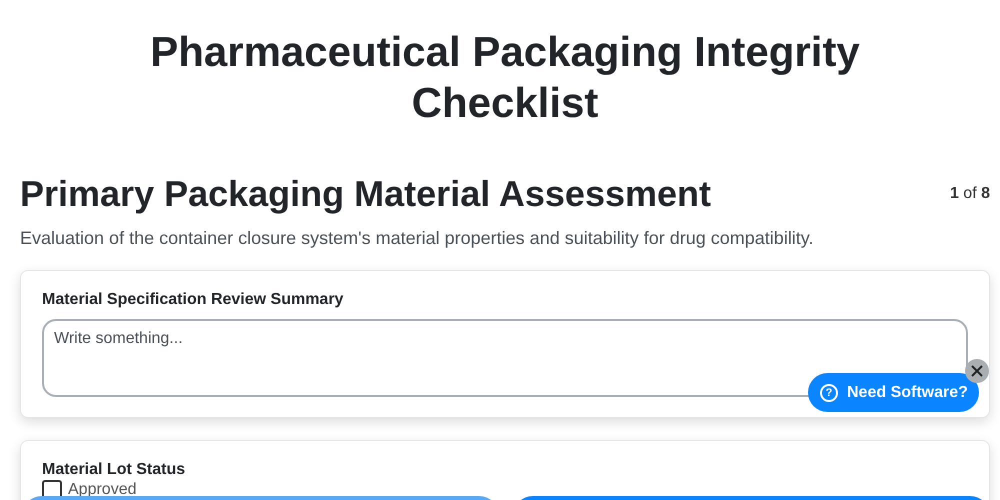 Image resolution: width=1000 pixels, height=500 pixels. Describe the element at coordinates (505, 77) in the screenshot. I see `page-title: Pharmaceutical Packaging Integrity Checklist` at that location.